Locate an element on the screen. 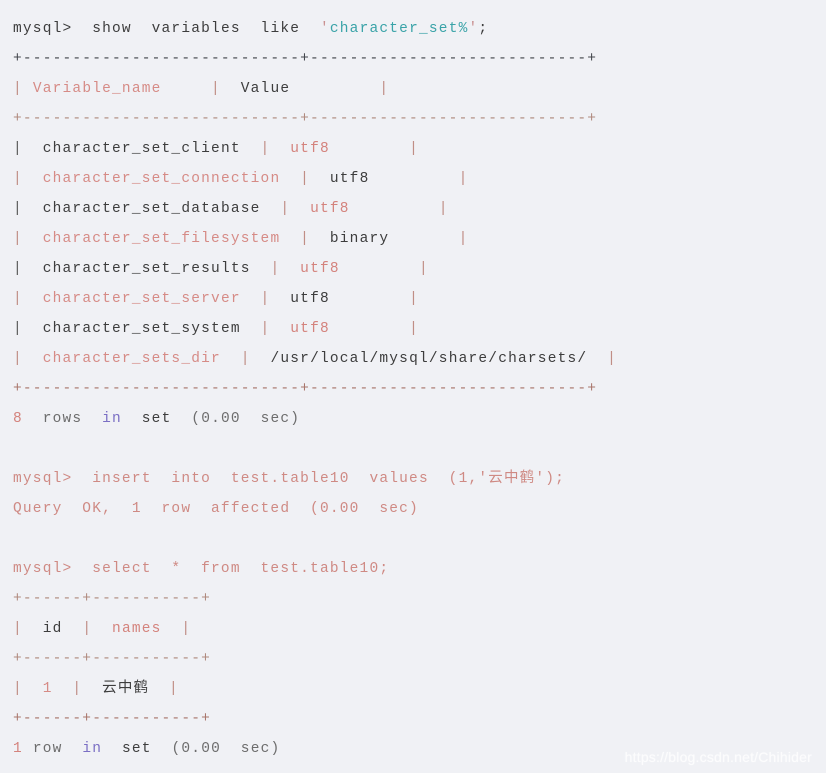  header-cell-names: names is located at coordinates (137, 629).